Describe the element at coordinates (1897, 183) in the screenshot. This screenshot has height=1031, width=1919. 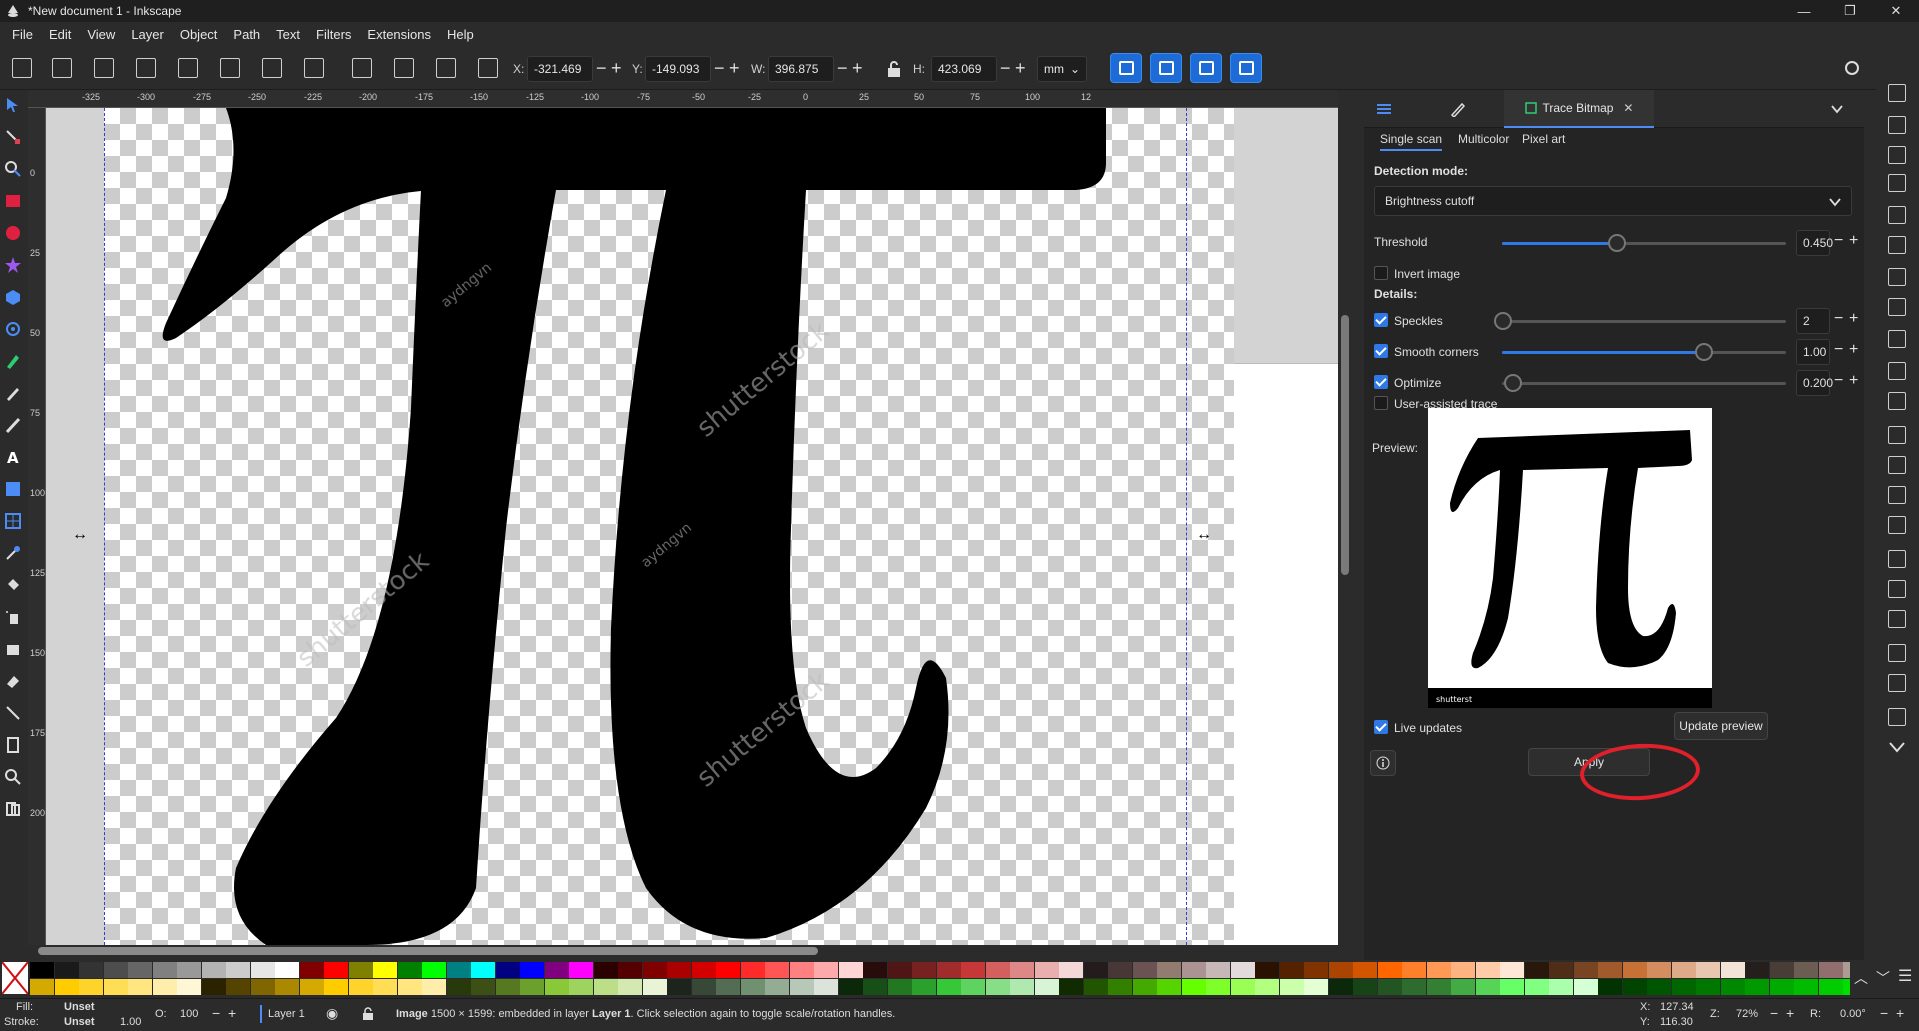
I see `print-icon` at that location.